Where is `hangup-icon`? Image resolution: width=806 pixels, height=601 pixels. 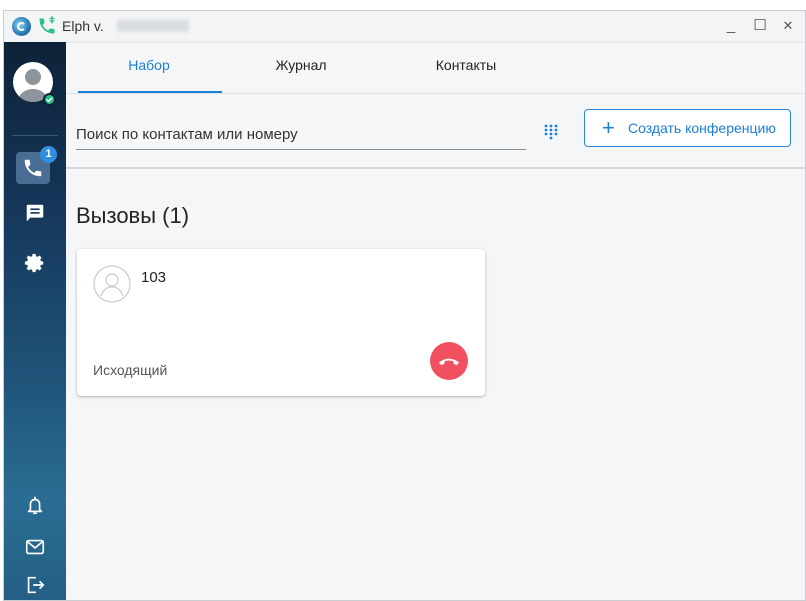
hangup-icon is located at coordinates (449, 362).